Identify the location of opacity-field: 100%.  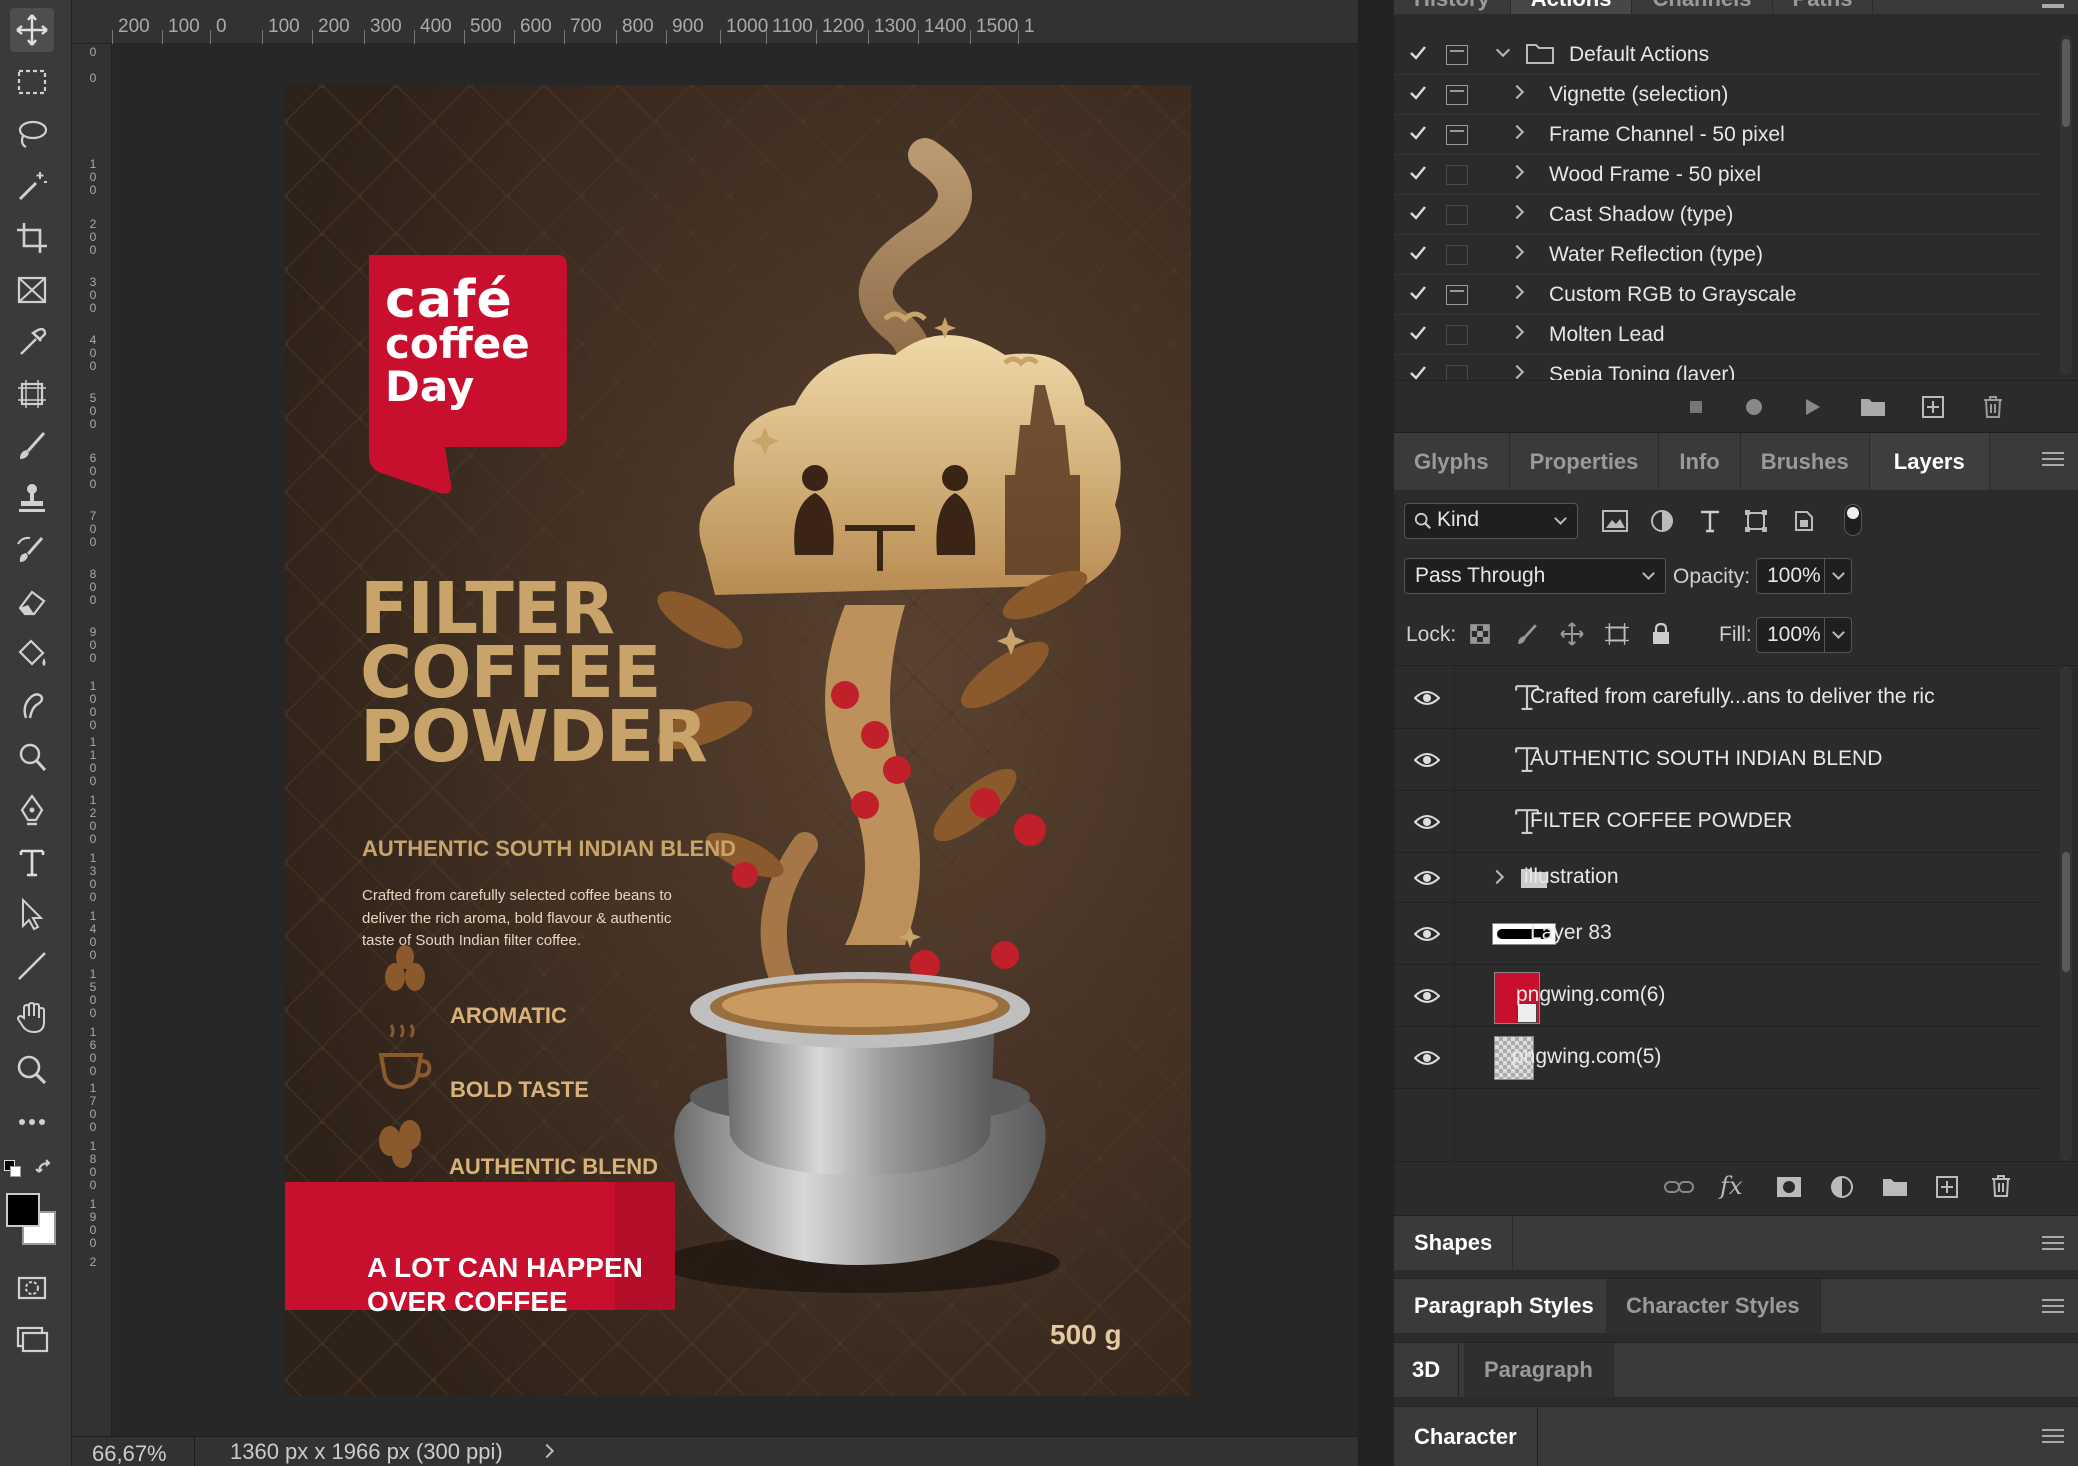
(1804, 576).